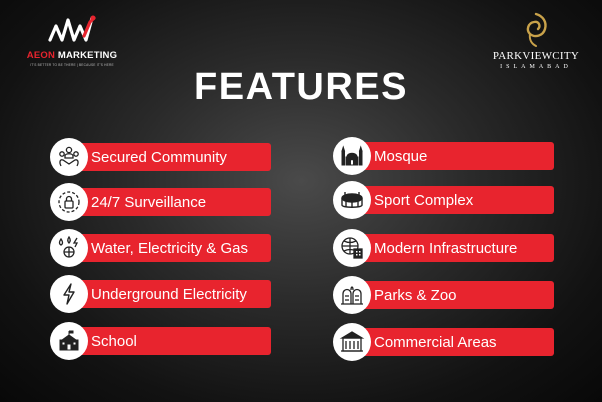 The height and width of the screenshot is (402, 602). I want to click on feature-label: Water, Electricity & Gas, so click(169, 248).